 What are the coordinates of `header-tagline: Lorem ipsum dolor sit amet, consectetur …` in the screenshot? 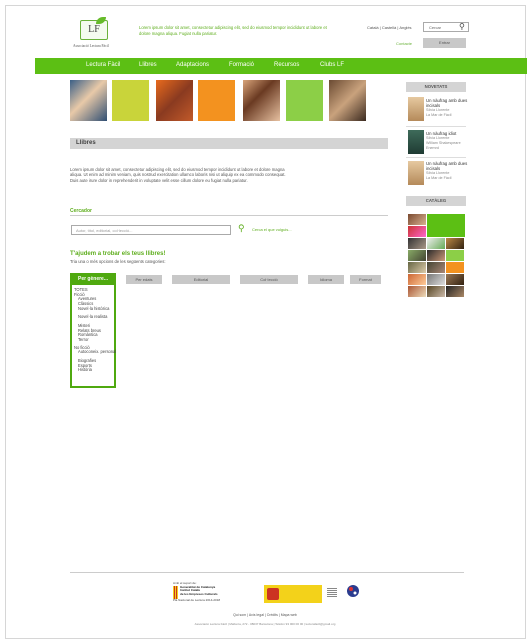 It's located at (233, 30).